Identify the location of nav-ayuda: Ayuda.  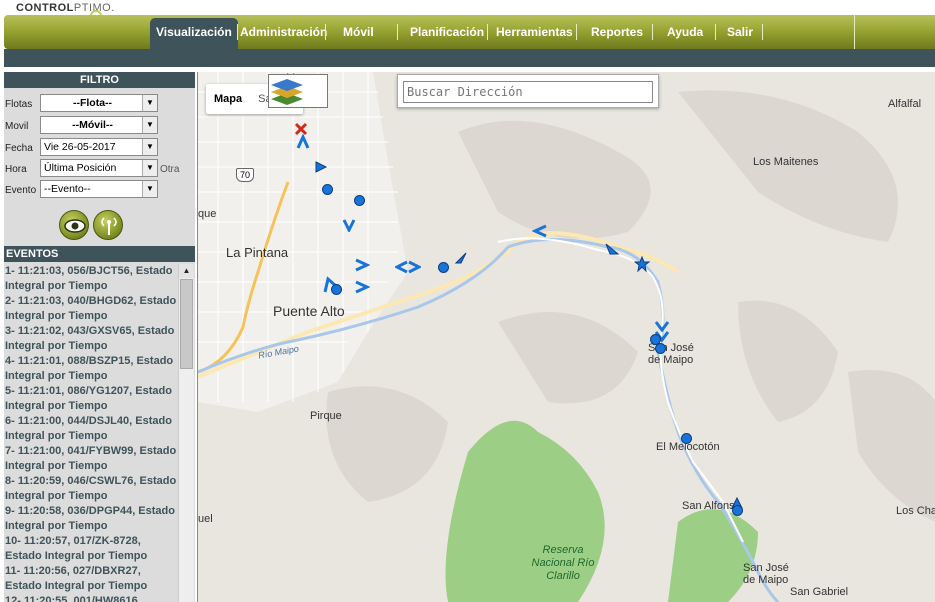
(685, 32).